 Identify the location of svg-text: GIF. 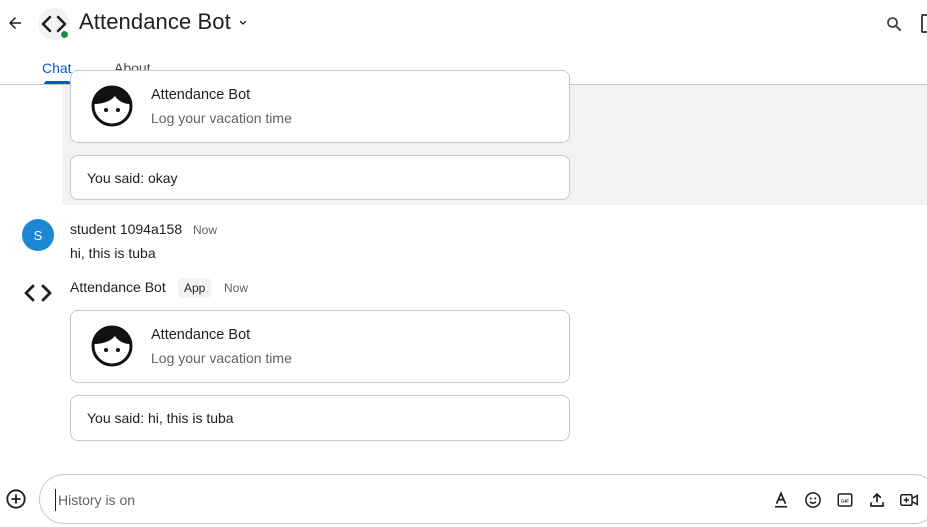
(845, 501).